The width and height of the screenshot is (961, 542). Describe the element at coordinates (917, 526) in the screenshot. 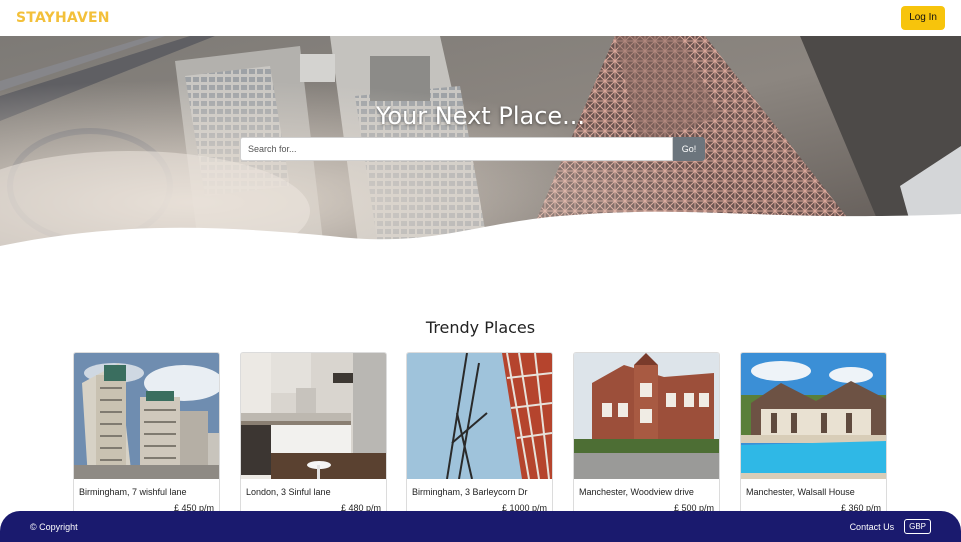

I see `currency-selector: GBP` at that location.